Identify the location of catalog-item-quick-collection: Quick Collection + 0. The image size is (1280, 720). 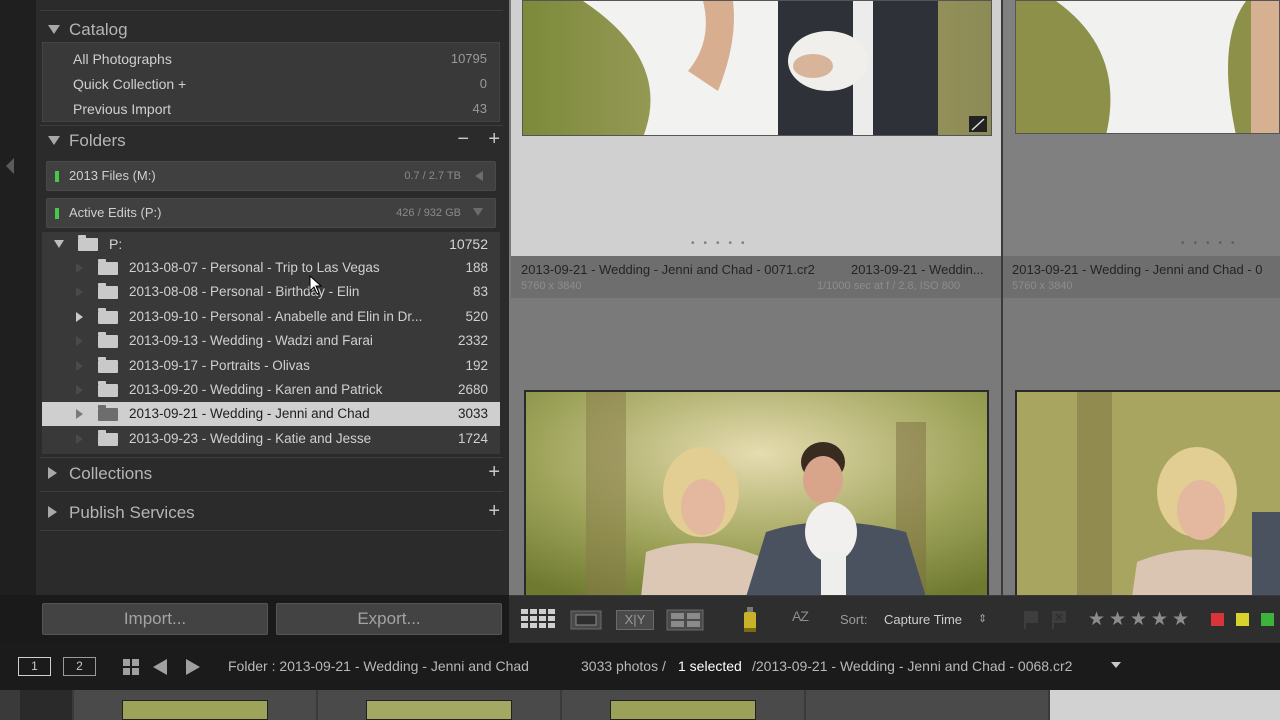
(271, 84).